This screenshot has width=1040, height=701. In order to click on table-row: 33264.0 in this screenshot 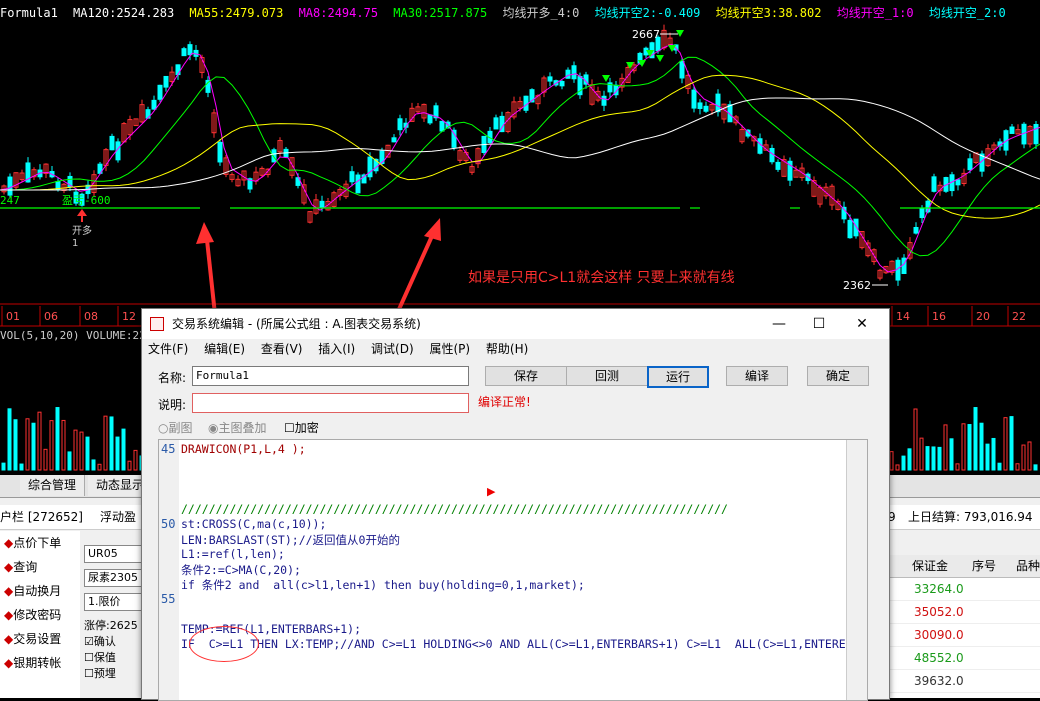, I will do `click(965, 589)`.